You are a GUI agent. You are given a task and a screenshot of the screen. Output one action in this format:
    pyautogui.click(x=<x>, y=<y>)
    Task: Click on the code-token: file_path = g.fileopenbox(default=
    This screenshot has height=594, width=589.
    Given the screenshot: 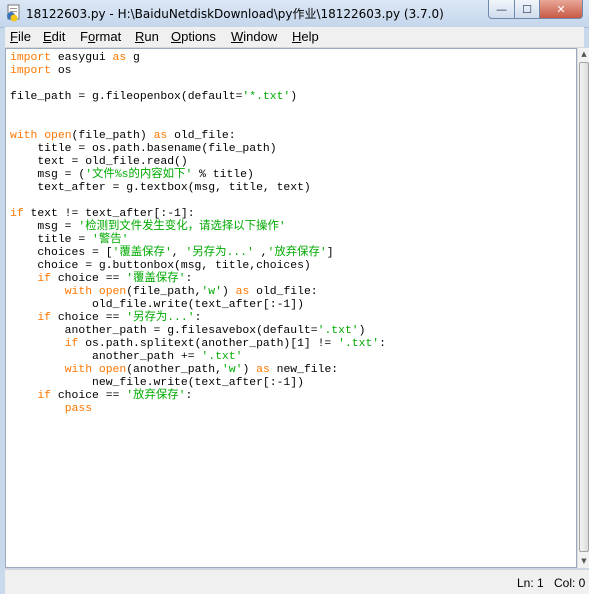 What is the action you would take?
    pyautogui.click(x=126, y=97)
    